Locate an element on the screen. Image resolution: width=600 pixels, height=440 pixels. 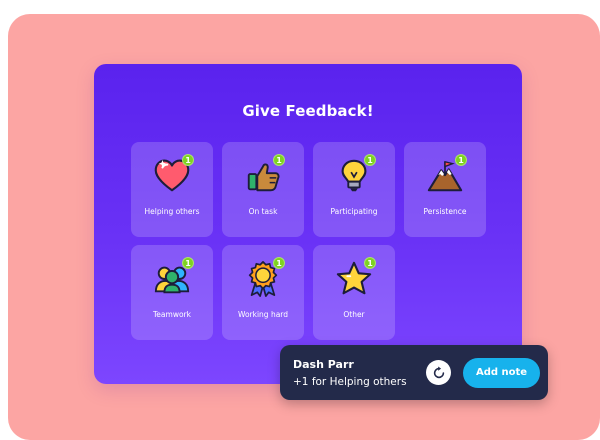
lightbulb-icon is located at coordinates (354, 176).